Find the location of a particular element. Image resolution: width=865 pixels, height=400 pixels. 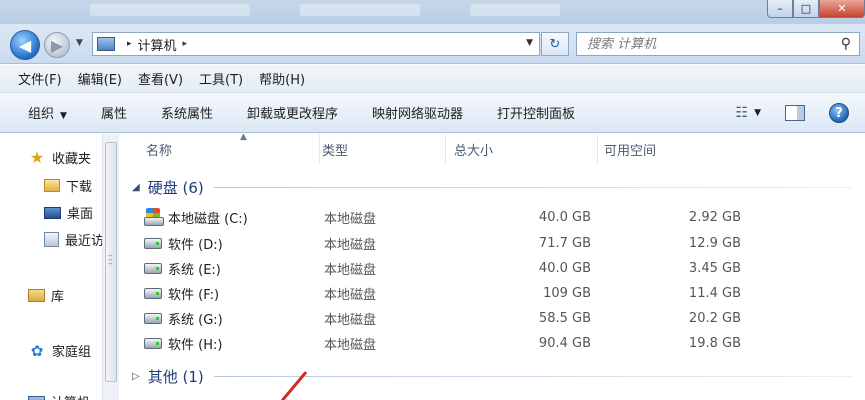

map-network-drive-button: 映射网络驱动器 is located at coordinates (417, 112).